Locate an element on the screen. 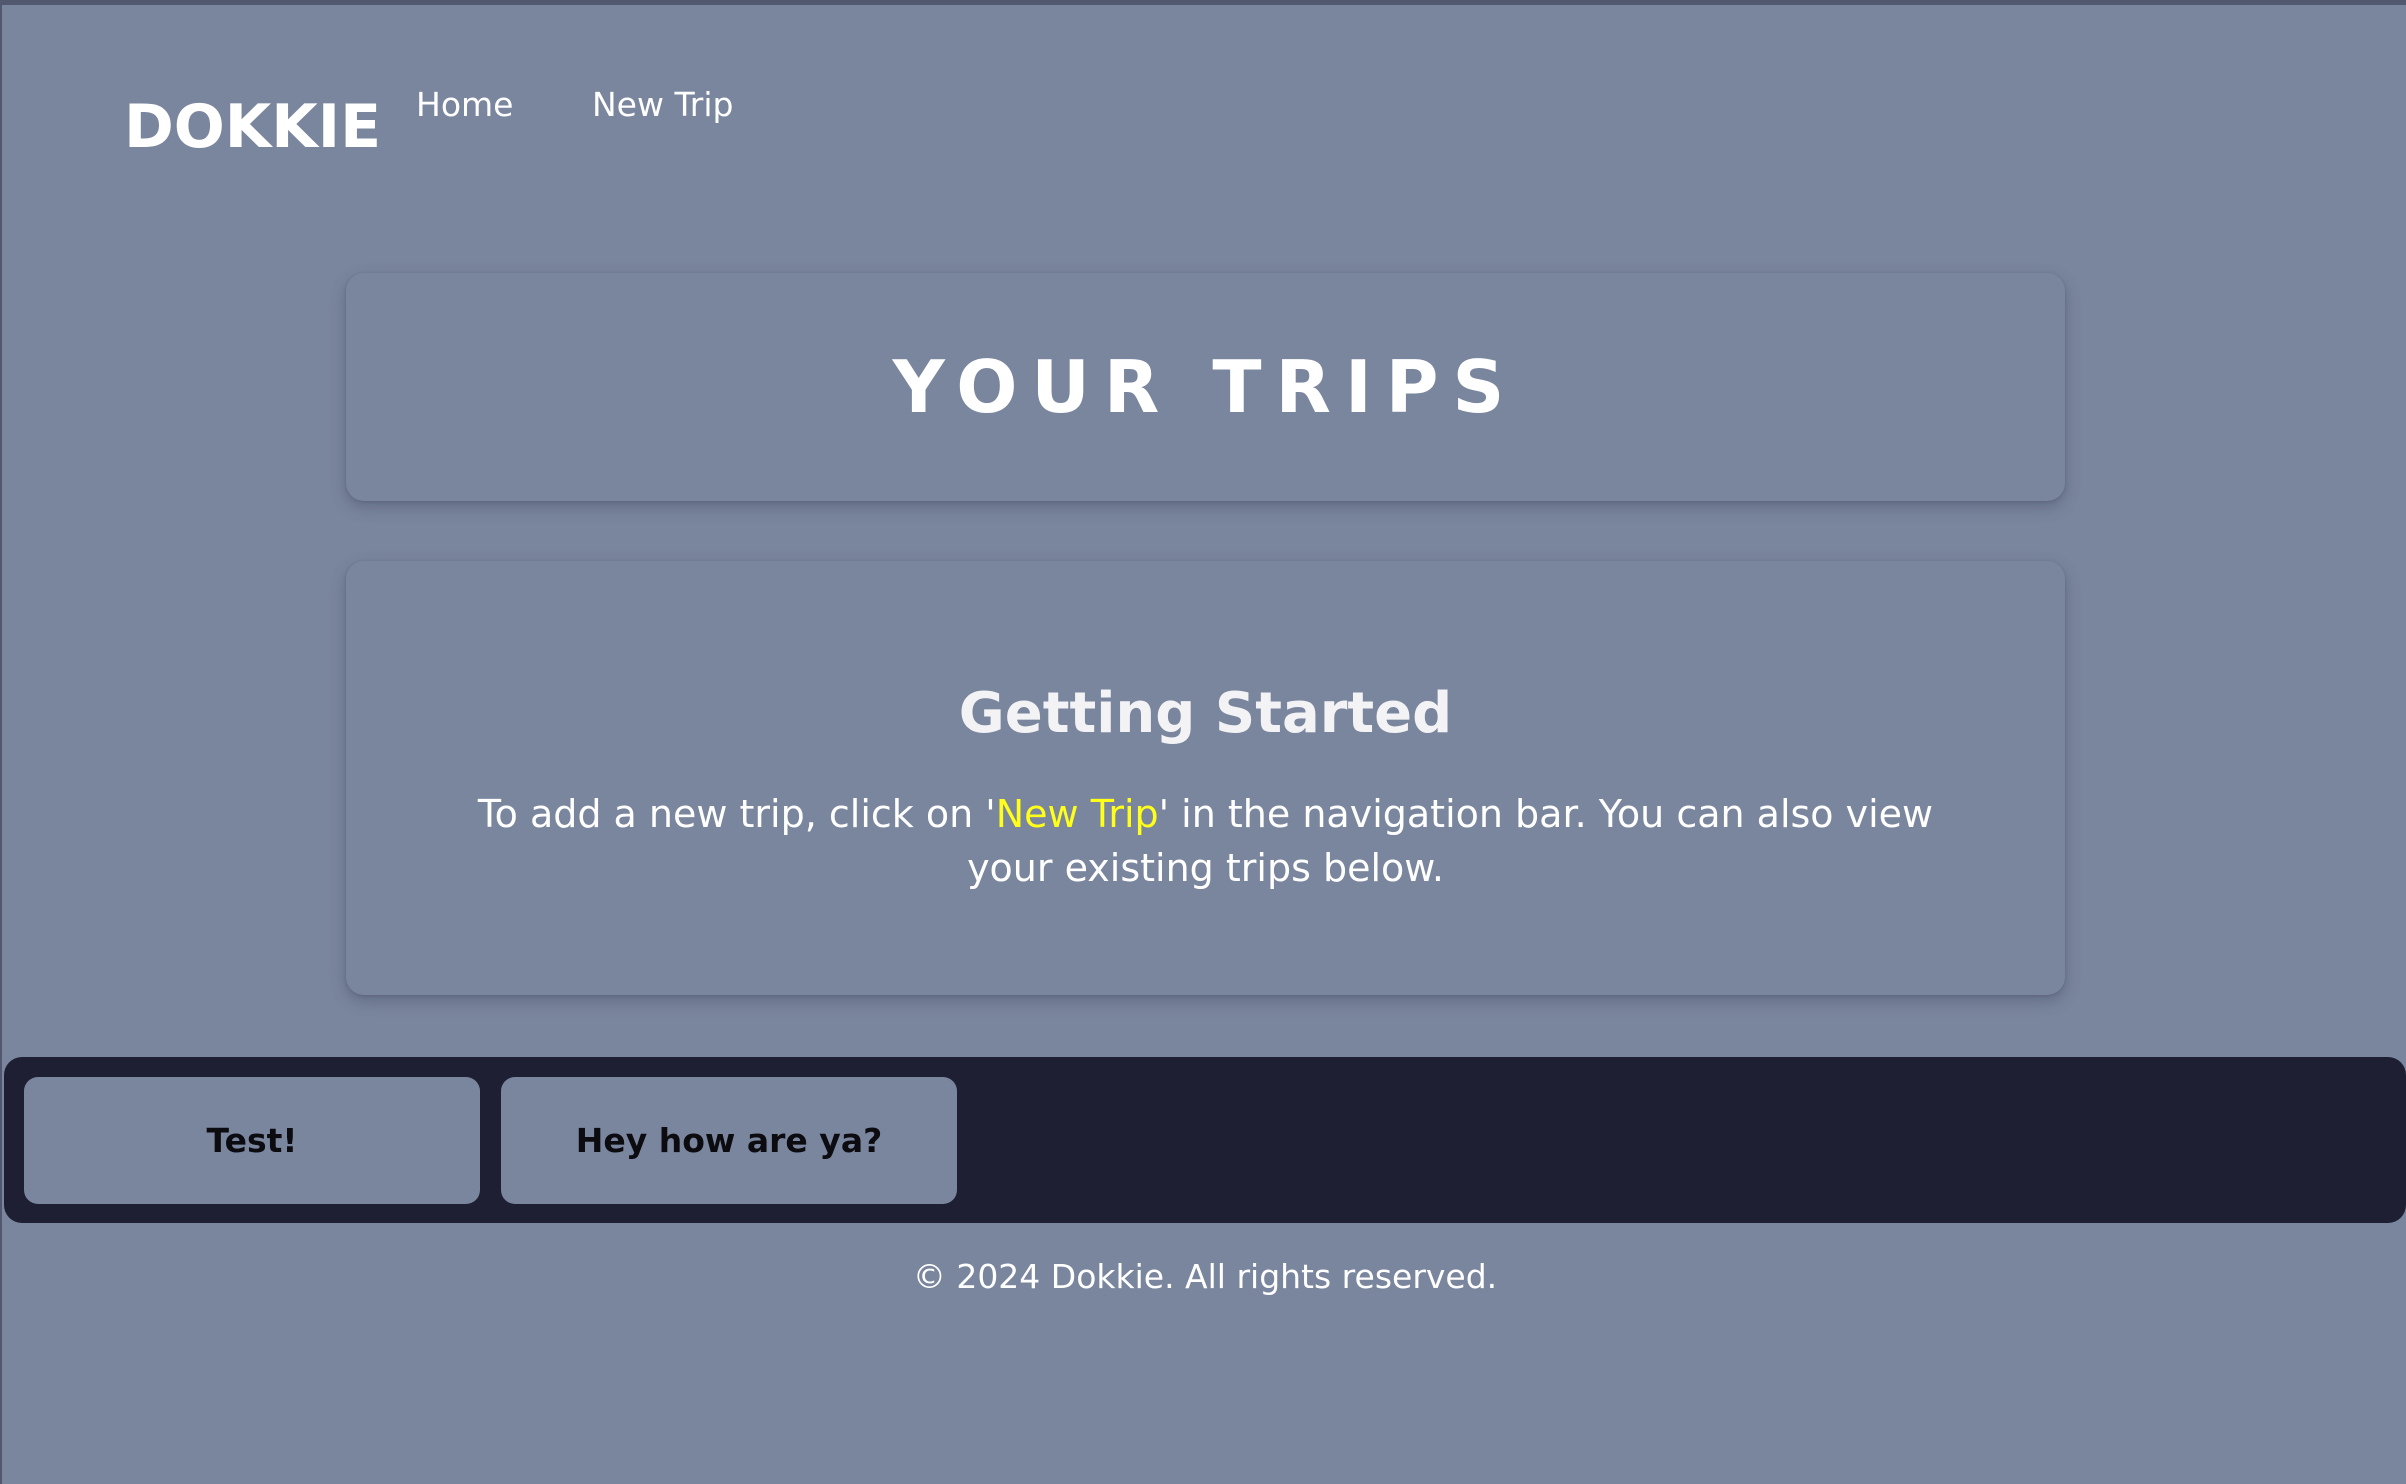 The height and width of the screenshot is (1484, 2406). getting-started-text-before: To add a new trip, click on ' is located at coordinates (736, 814).